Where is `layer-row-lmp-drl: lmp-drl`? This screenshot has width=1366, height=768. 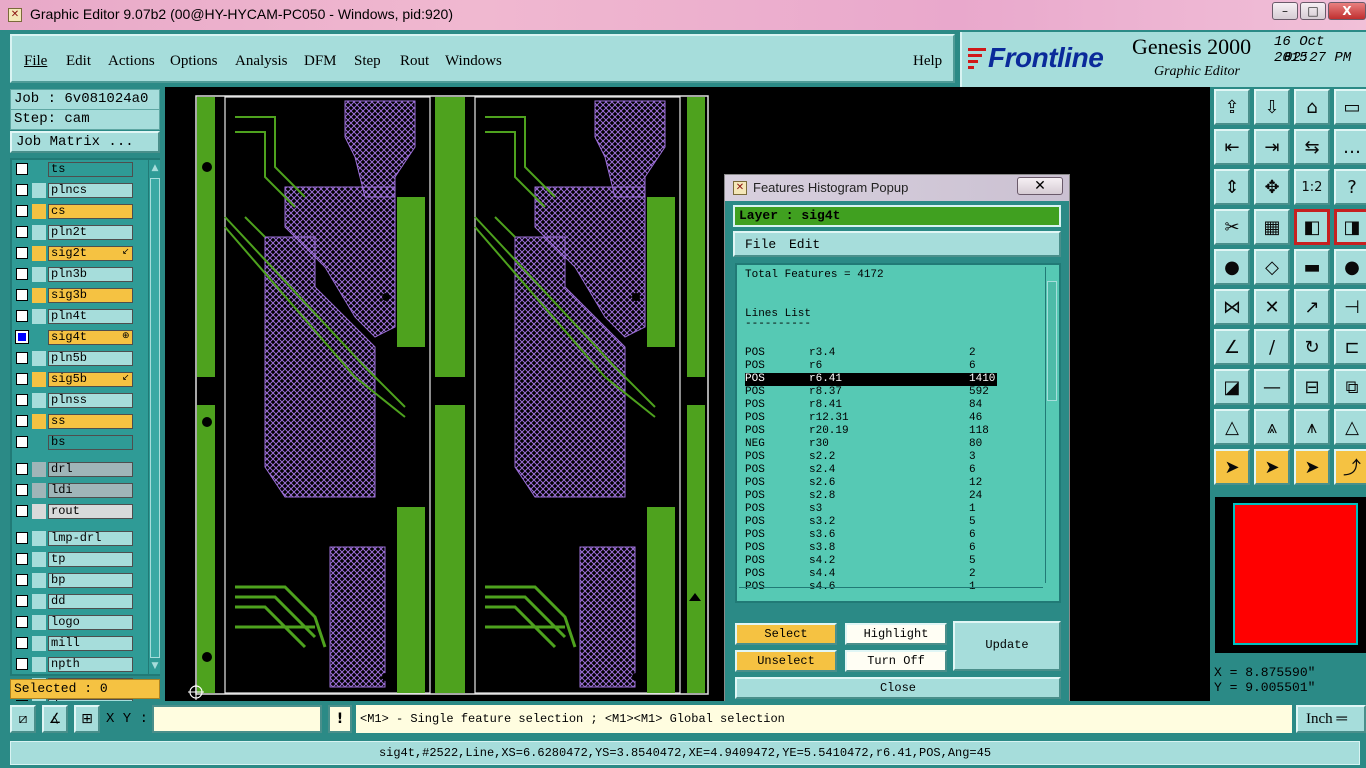
layer-row-lmp-drl: lmp-drl is located at coordinates (75, 538).